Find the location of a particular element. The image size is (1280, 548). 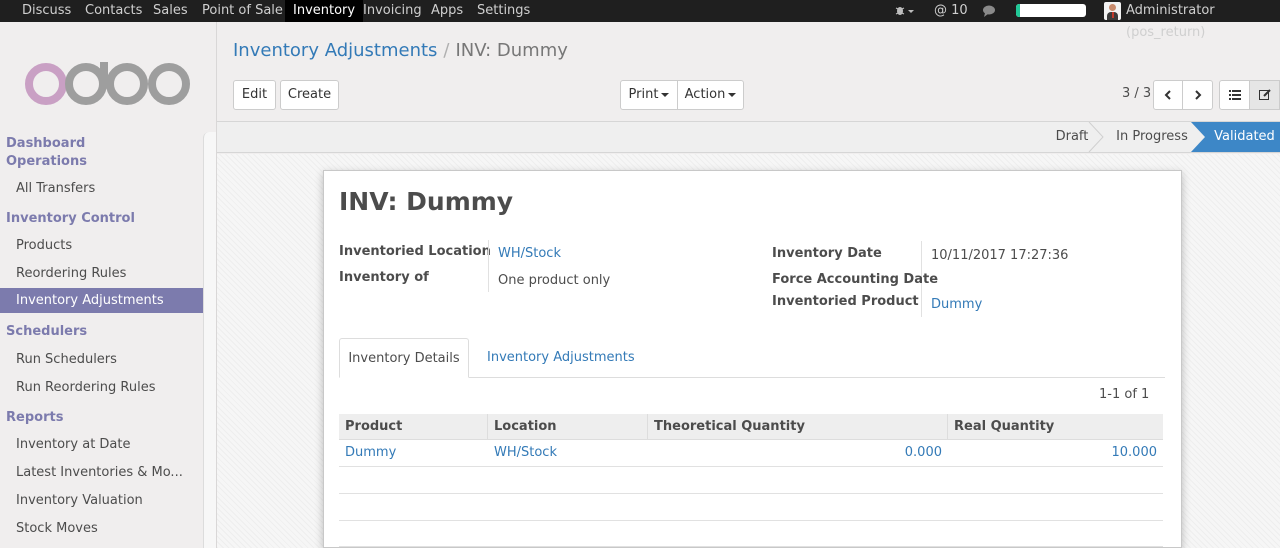

column-location: Location is located at coordinates (525, 427).